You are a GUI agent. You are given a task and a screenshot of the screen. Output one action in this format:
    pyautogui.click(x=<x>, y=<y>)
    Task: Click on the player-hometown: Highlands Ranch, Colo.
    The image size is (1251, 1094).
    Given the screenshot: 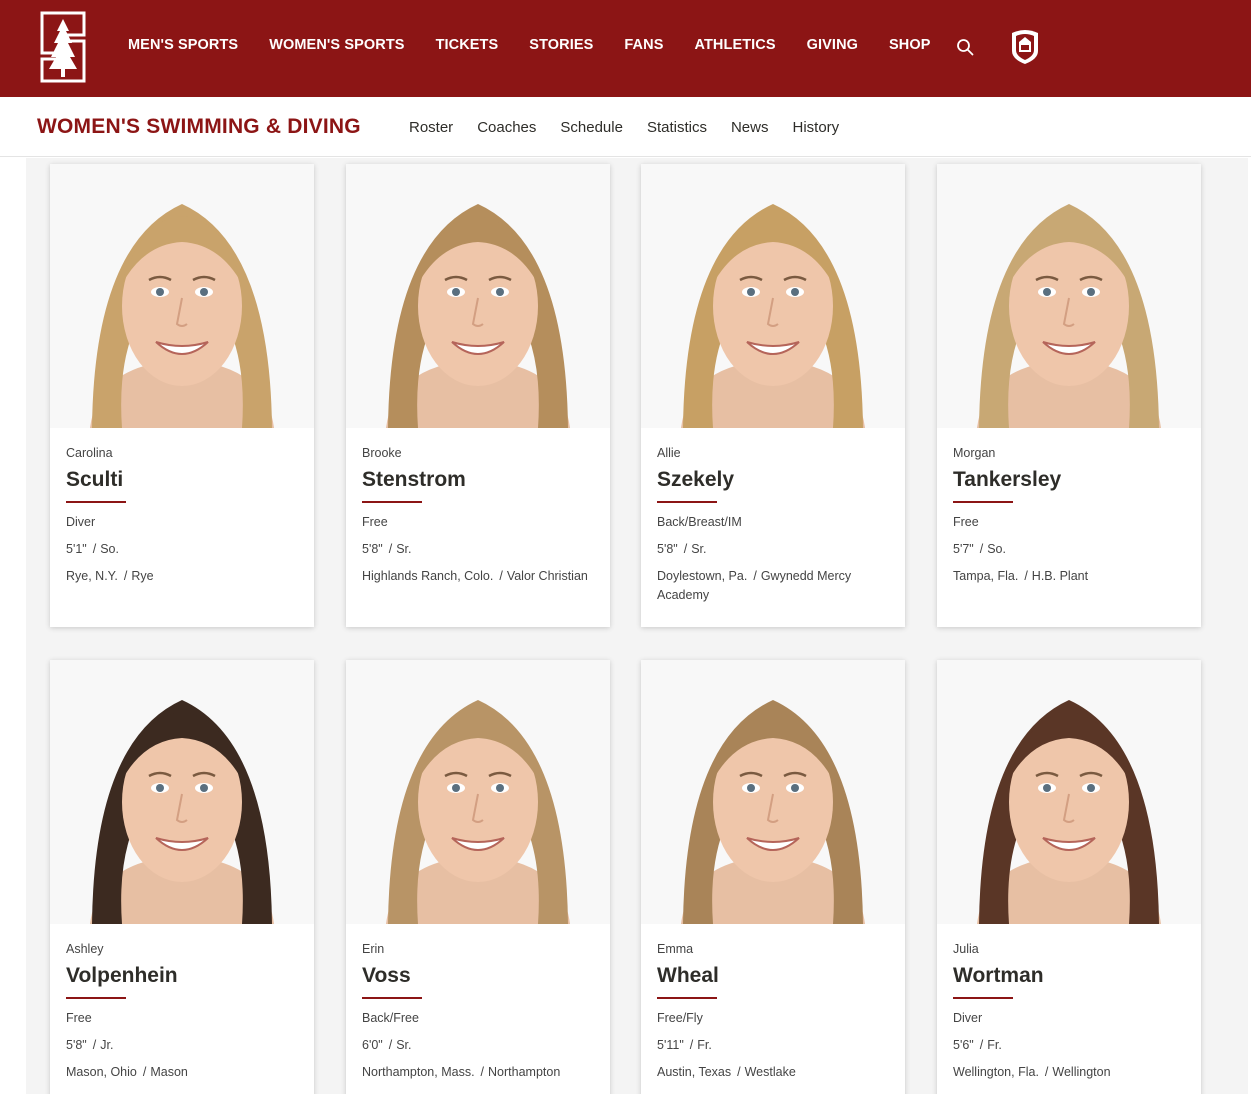 What is the action you would take?
    pyautogui.click(x=428, y=576)
    